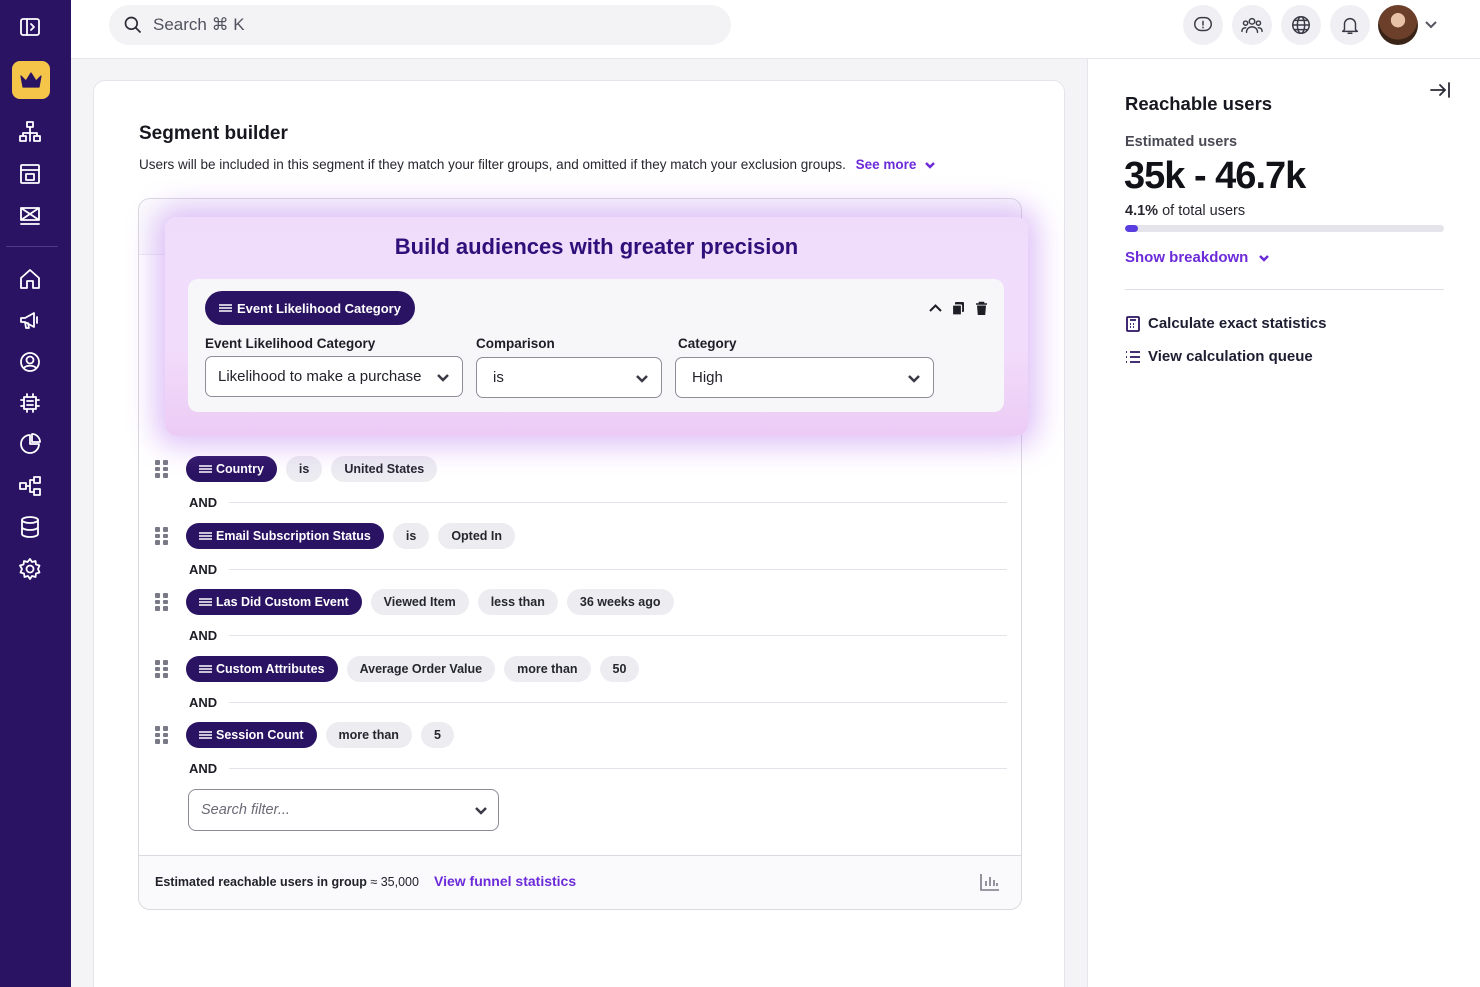 This screenshot has width=1480, height=987. I want to click on filter-name-pill: Event Likelihood Category, so click(310, 308).